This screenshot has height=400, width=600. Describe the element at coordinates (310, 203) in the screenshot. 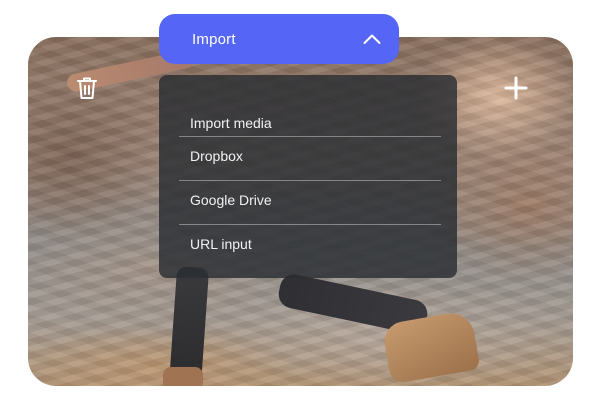

I see `menu-item-google-drive: Google Drive` at that location.